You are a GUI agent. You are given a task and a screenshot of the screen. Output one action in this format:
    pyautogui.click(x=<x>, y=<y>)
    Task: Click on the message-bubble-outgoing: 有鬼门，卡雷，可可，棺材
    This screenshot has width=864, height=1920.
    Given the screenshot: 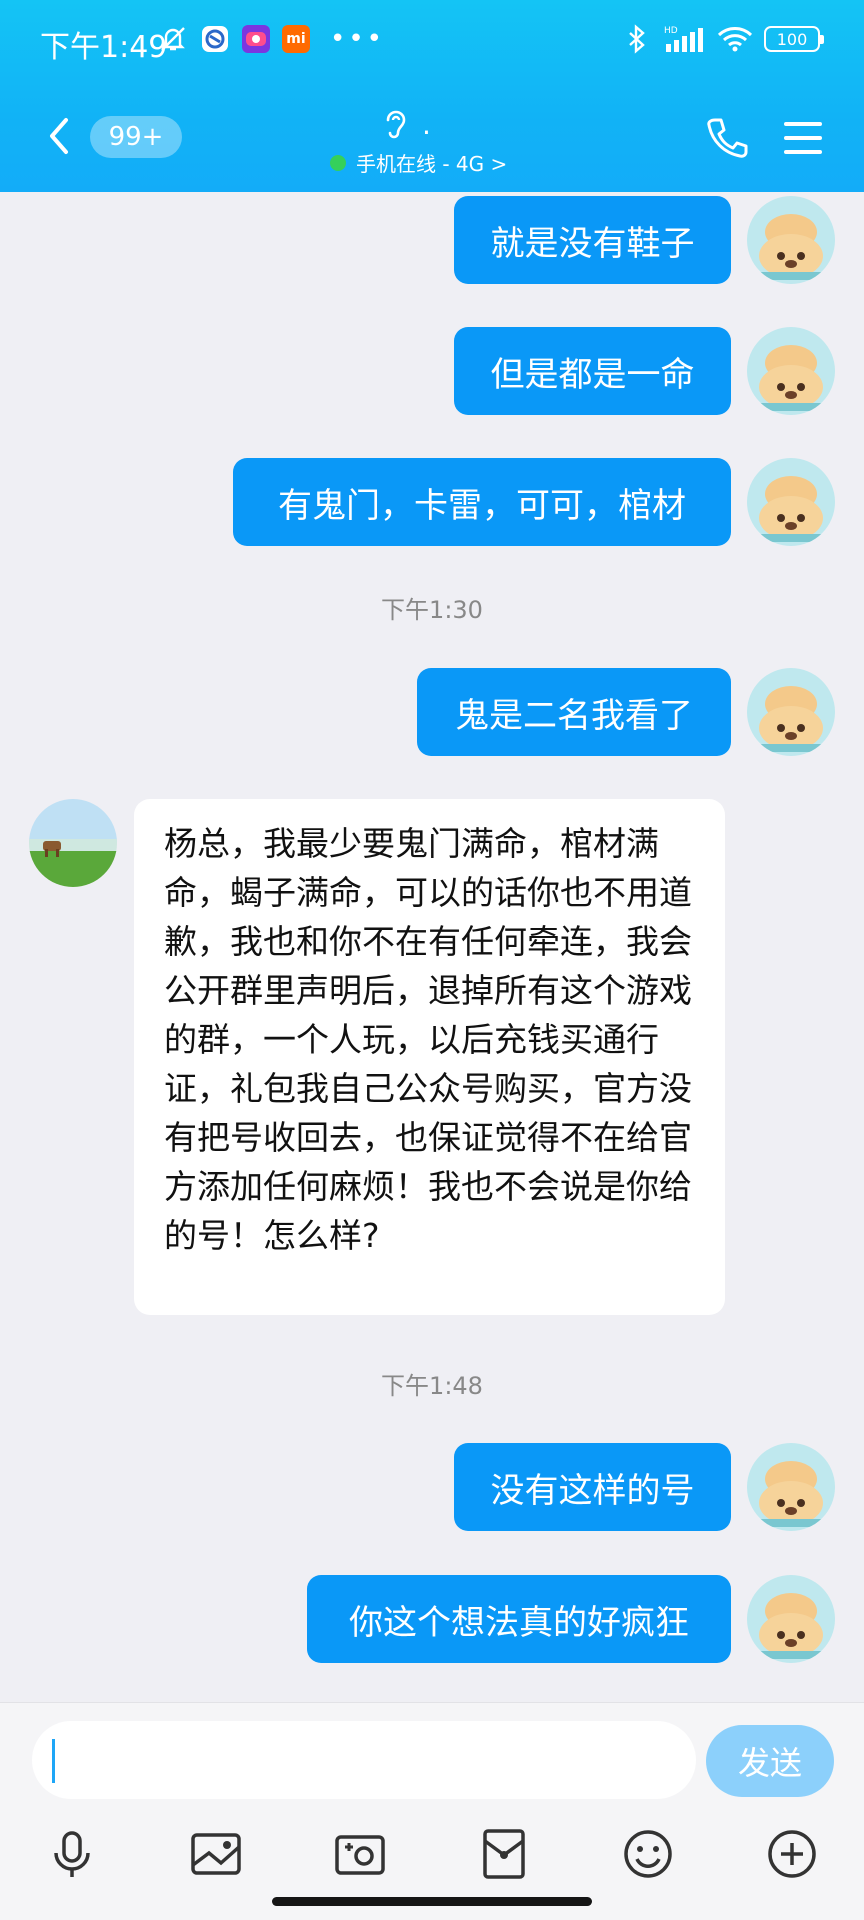 What is the action you would take?
    pyautogui.click(x=482, y=502)
    